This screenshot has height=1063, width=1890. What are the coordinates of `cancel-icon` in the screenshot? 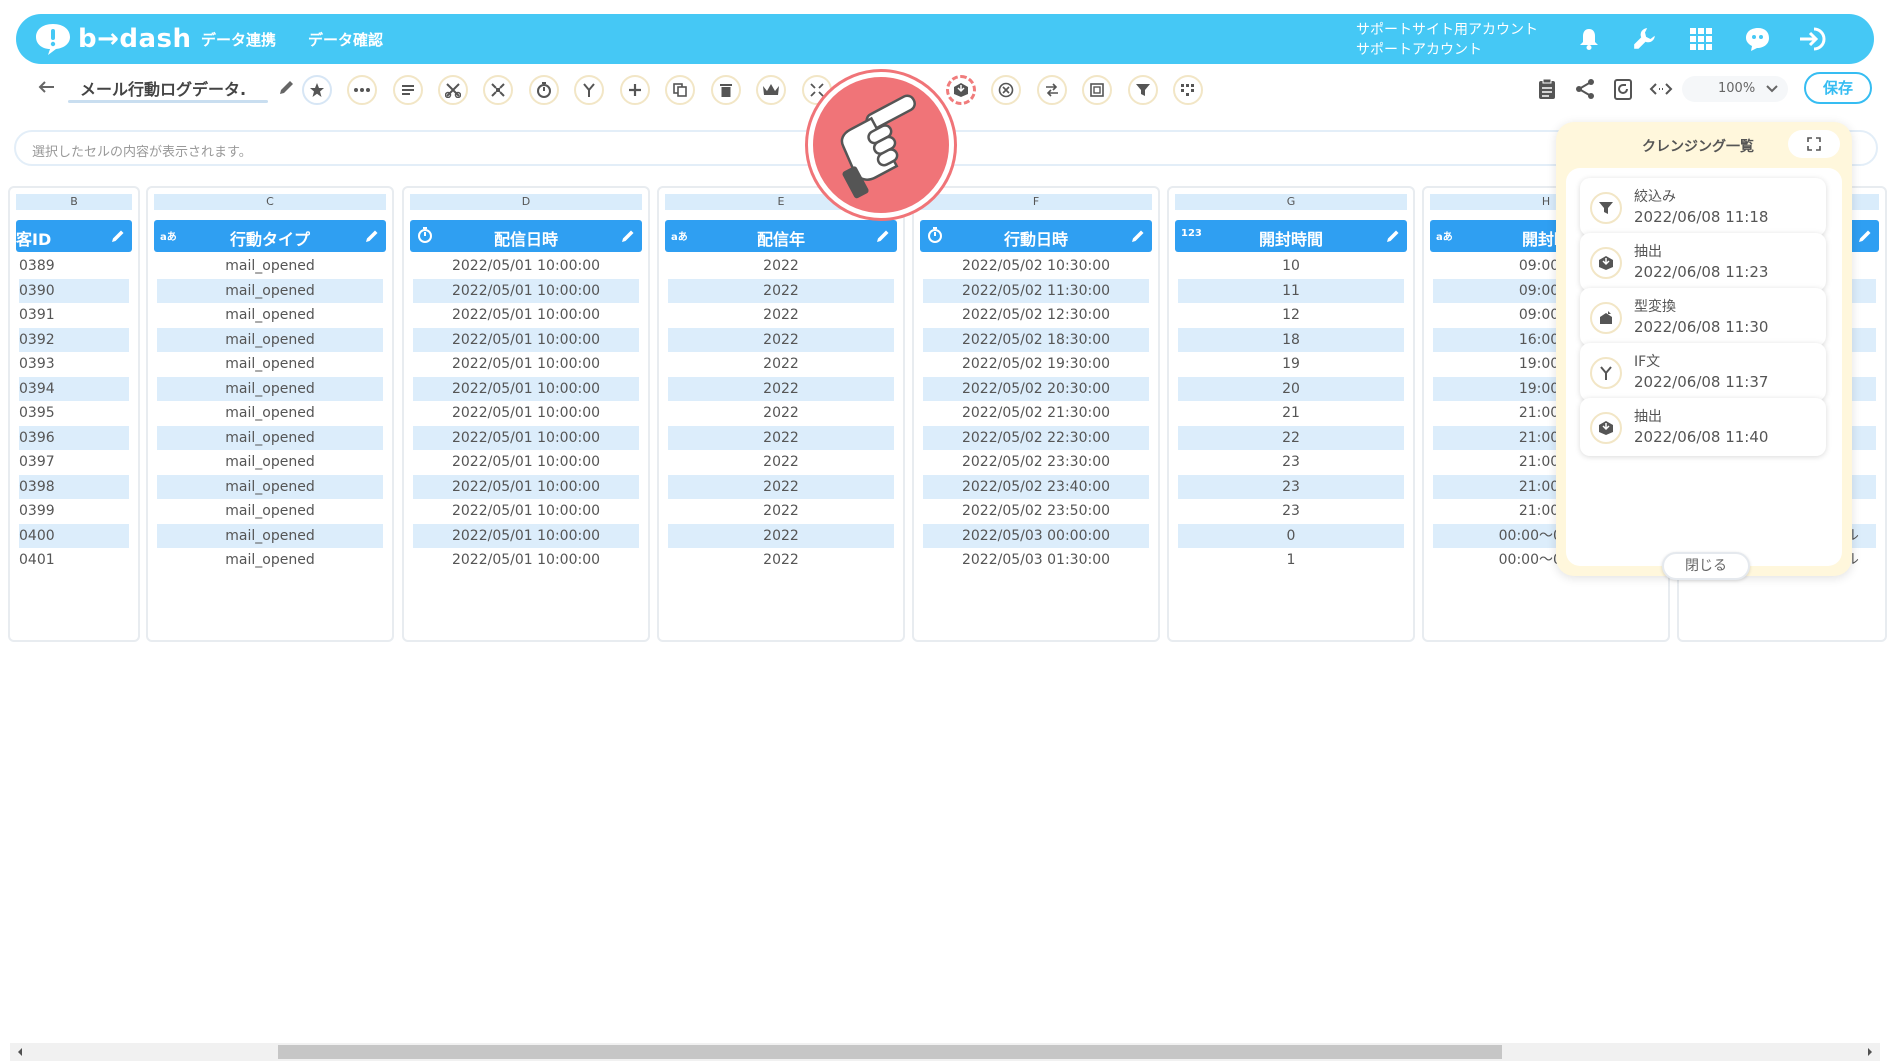 It's located at (1006, 90).